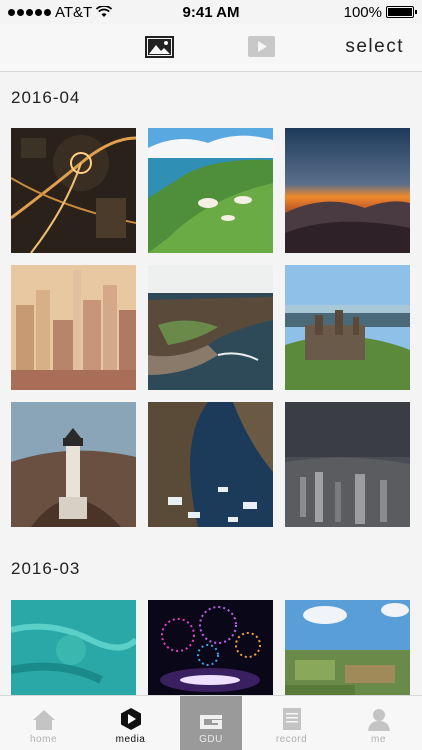  What do you see at coordinates (378, 720) in the screenshot?
I see `person-icon` at bounding box center [378, 720].